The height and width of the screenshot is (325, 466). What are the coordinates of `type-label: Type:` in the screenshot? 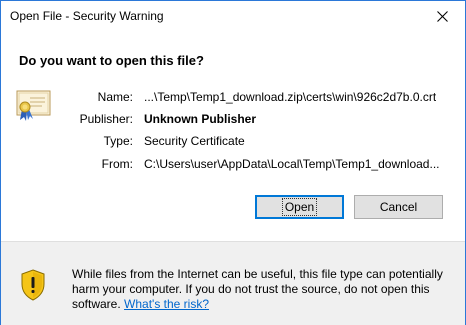 It's located at (118, 141).